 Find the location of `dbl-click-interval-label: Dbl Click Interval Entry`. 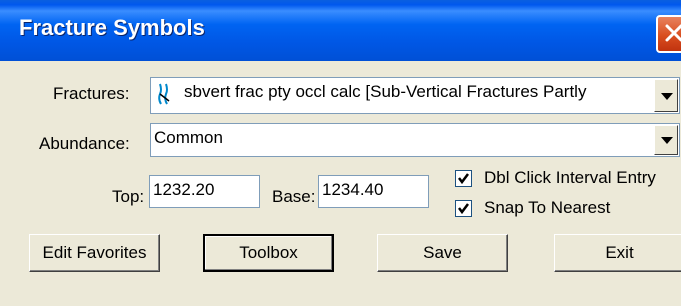

dbl-click-interval-label: Dbl Click Interval Entry is located at coordinates (570, 178).